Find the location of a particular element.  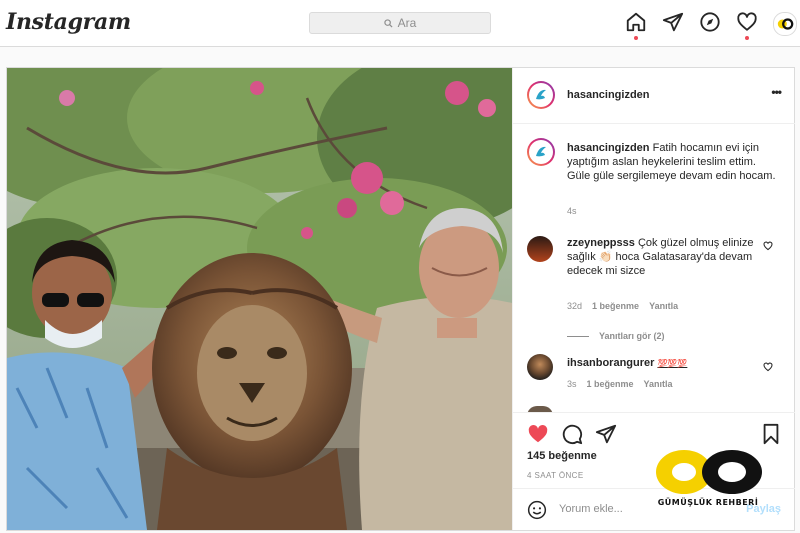

nav-profile is located at coordinates (785, 24).